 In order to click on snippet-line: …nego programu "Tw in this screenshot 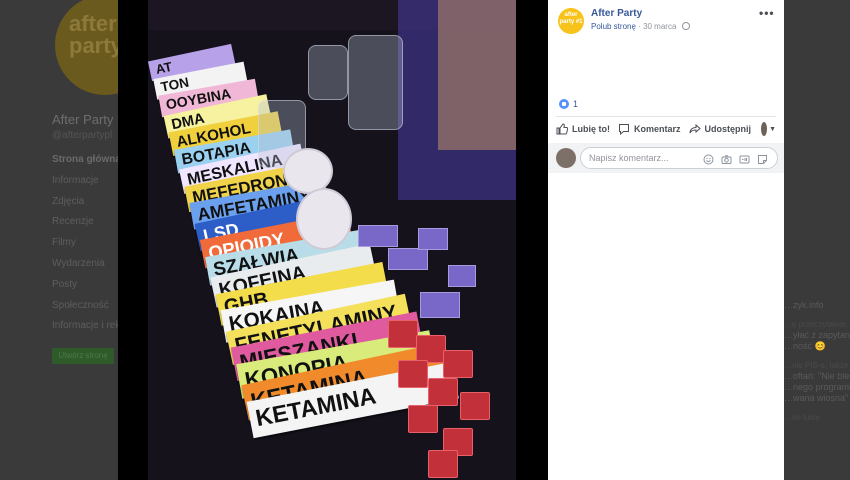, I will do `click(817, 387)`.